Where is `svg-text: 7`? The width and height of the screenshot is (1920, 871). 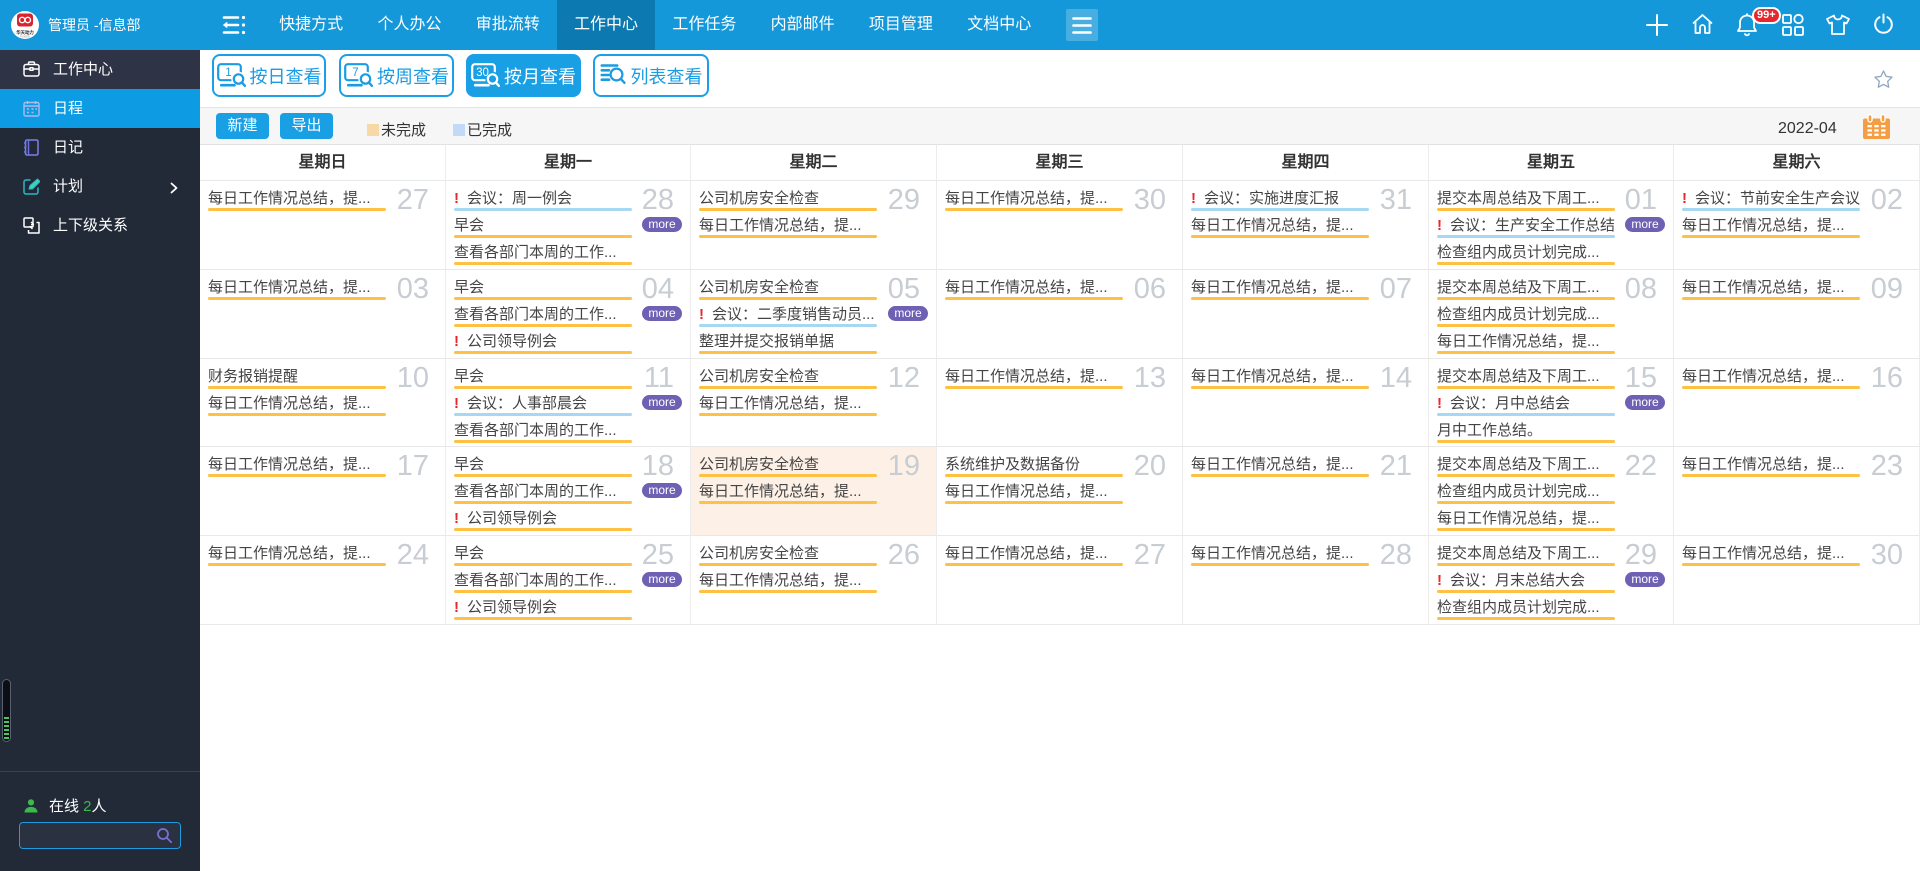
svg-text: 7 is located at coordinates (355, 73).